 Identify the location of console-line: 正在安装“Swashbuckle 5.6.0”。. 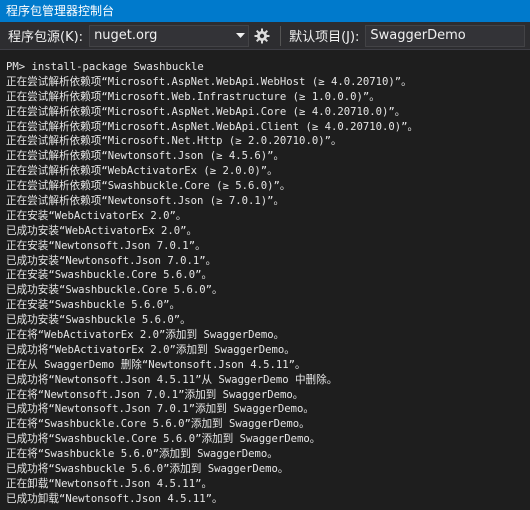
(93, 305).